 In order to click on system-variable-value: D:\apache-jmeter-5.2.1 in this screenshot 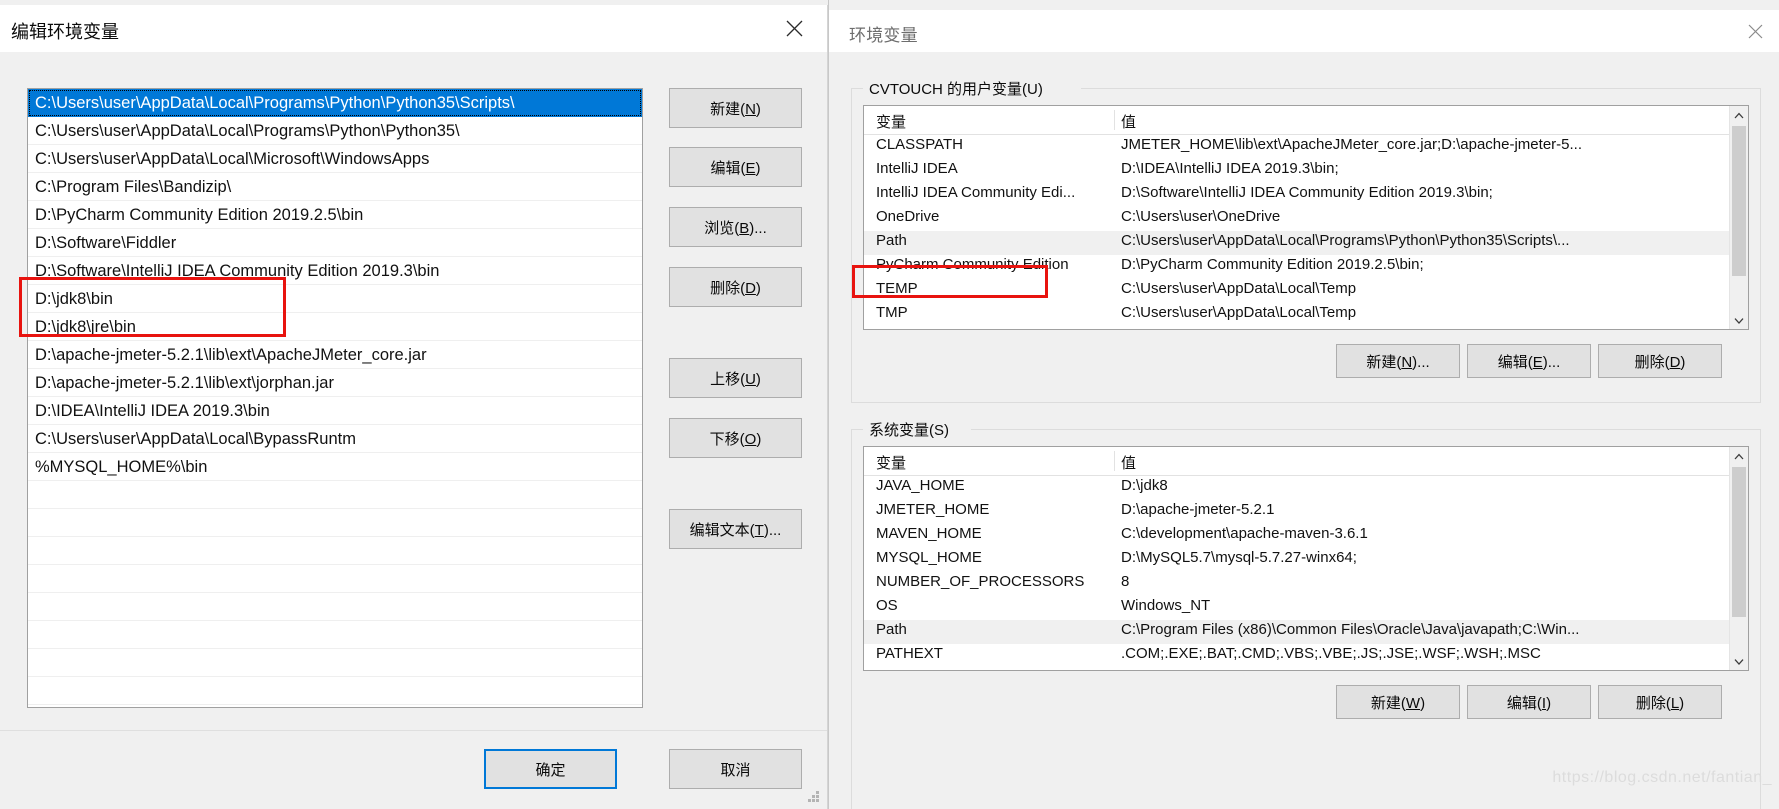, I will do `click(1198, 509)`.